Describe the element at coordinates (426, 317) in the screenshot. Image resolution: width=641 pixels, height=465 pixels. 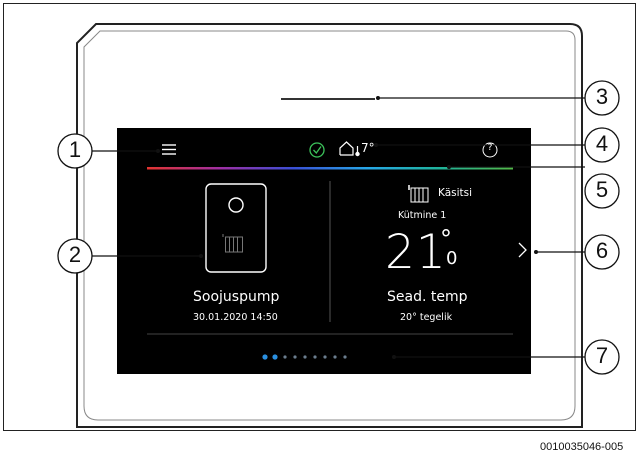
I see `actual-temperature: 20° tegelik` at that location.